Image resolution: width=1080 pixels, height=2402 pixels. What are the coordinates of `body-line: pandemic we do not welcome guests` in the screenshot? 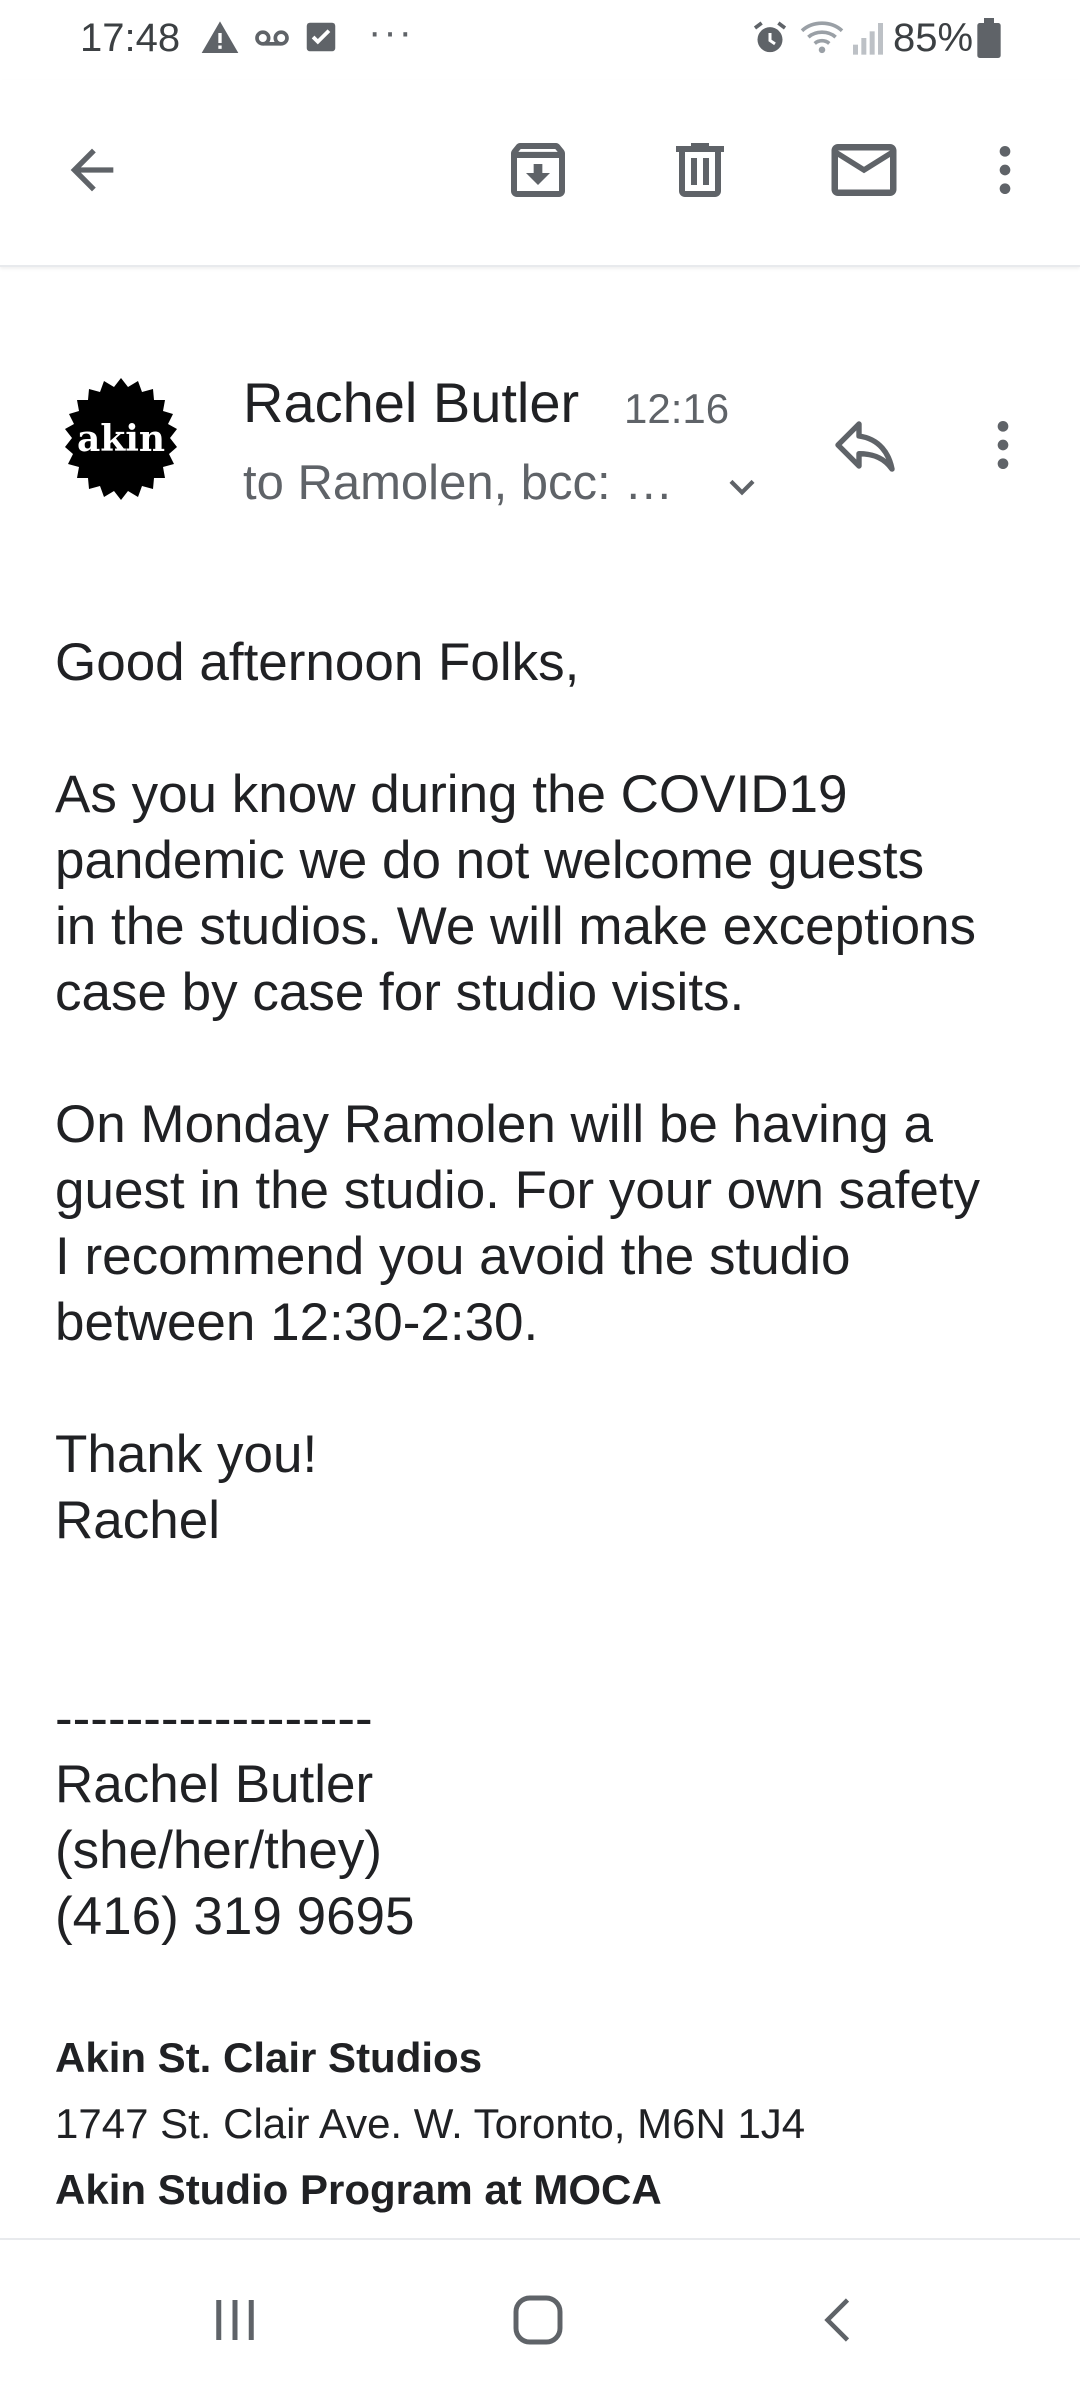 It's located at (490, 860).